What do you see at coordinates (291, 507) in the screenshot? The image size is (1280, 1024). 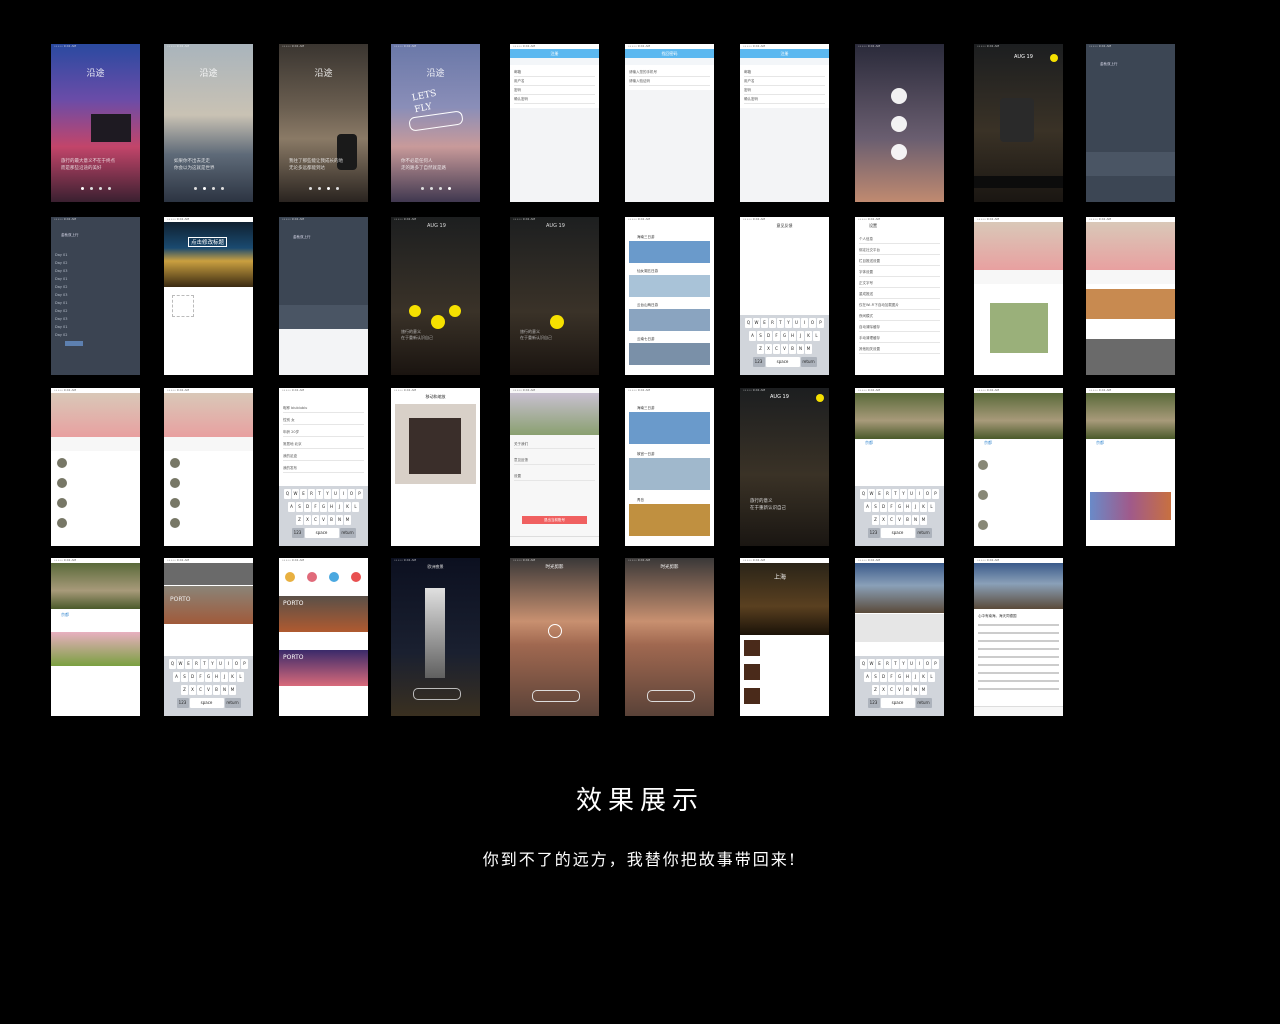 I see `key: A` at bounding box center [291, 507].